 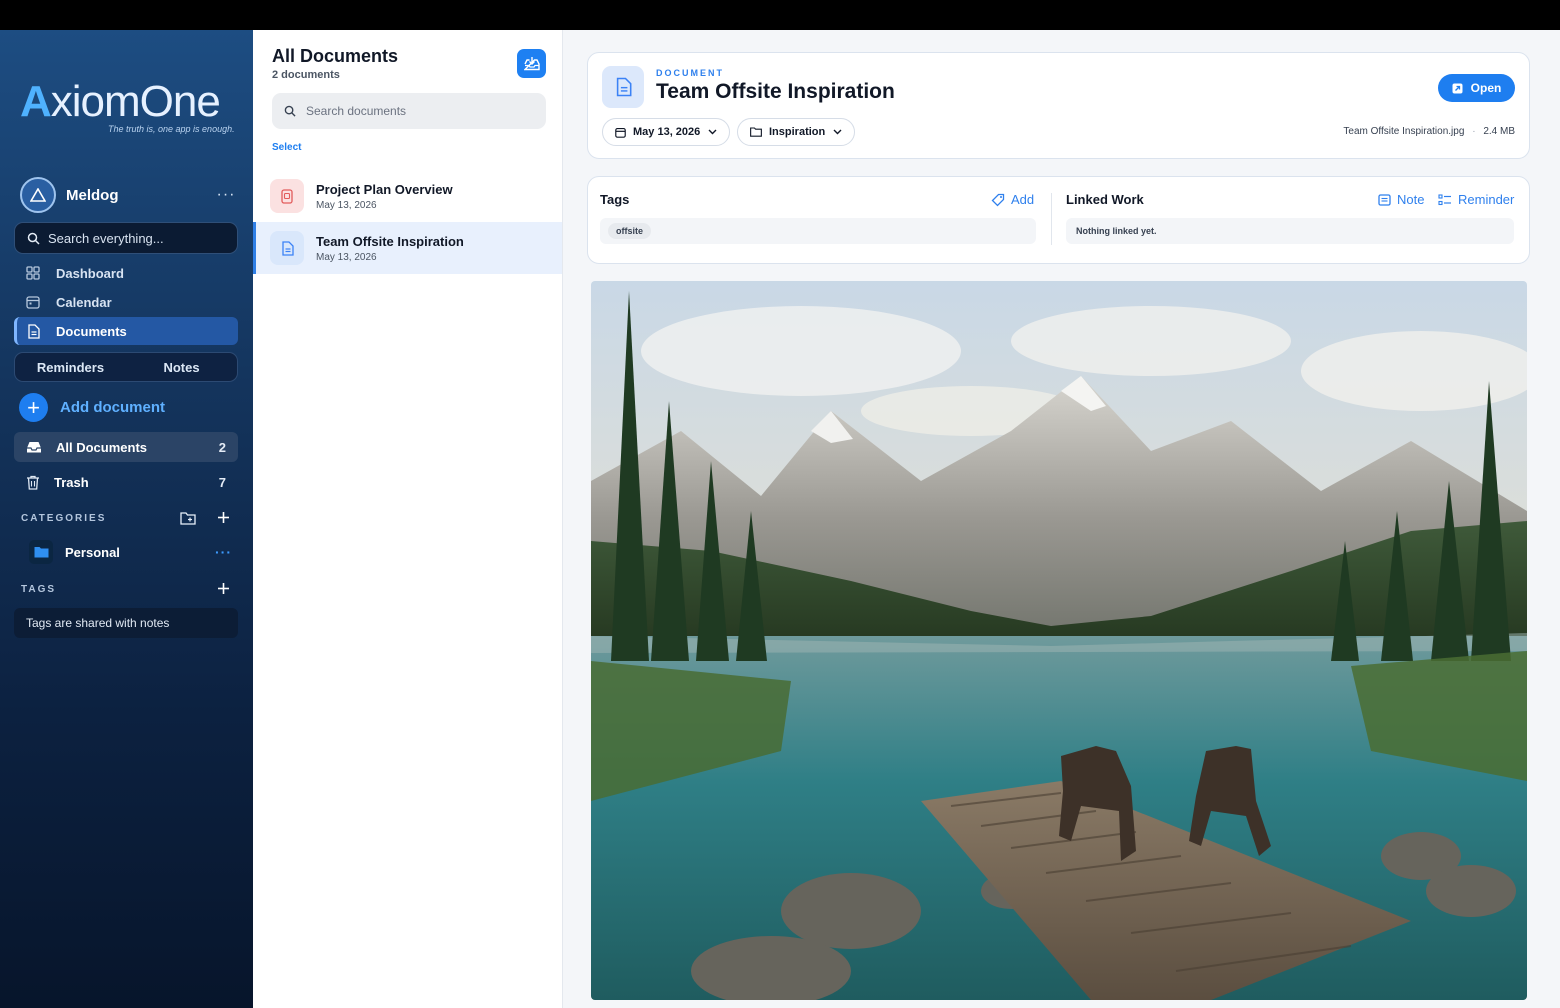 I want to click on add-document-button: + Add document, so click(x=92, y=407).